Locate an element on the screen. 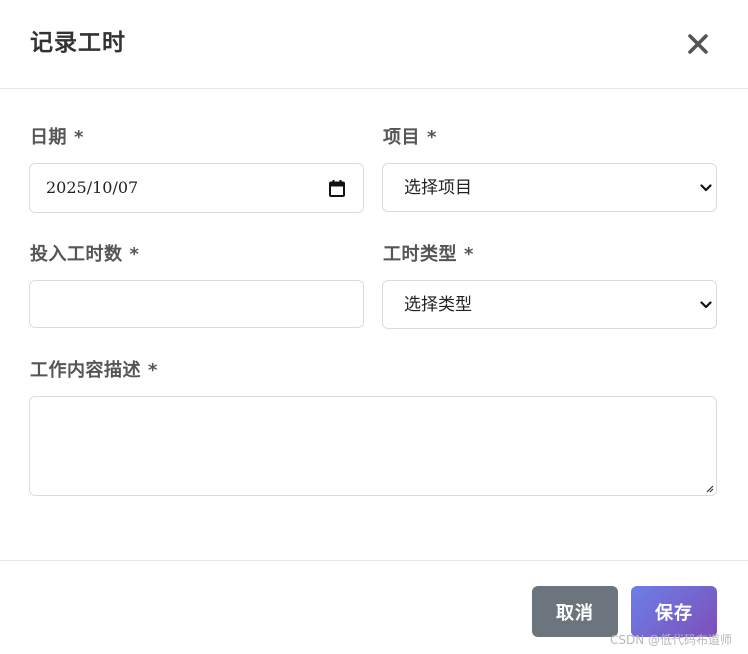 The width and height of the screenshot is (748, 654). dialog-title: 记录工时 is located at coordinates (78, 43).